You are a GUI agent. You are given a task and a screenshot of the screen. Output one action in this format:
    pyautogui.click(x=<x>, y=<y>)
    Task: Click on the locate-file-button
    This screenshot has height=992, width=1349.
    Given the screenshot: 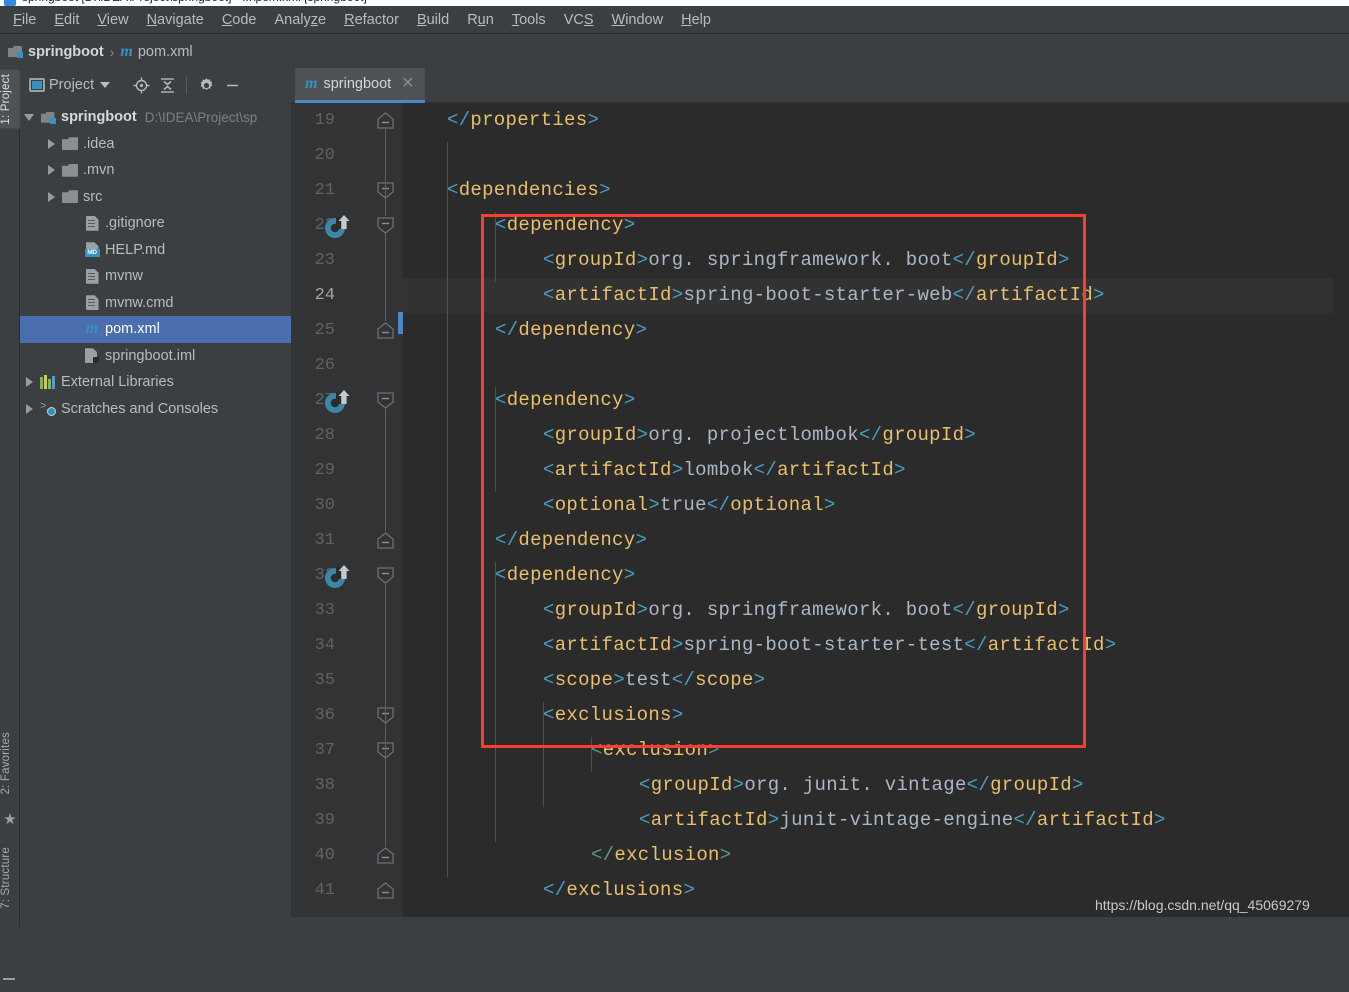 What is the action you would take?
    pyautogui.click(x=141, y=85)
    